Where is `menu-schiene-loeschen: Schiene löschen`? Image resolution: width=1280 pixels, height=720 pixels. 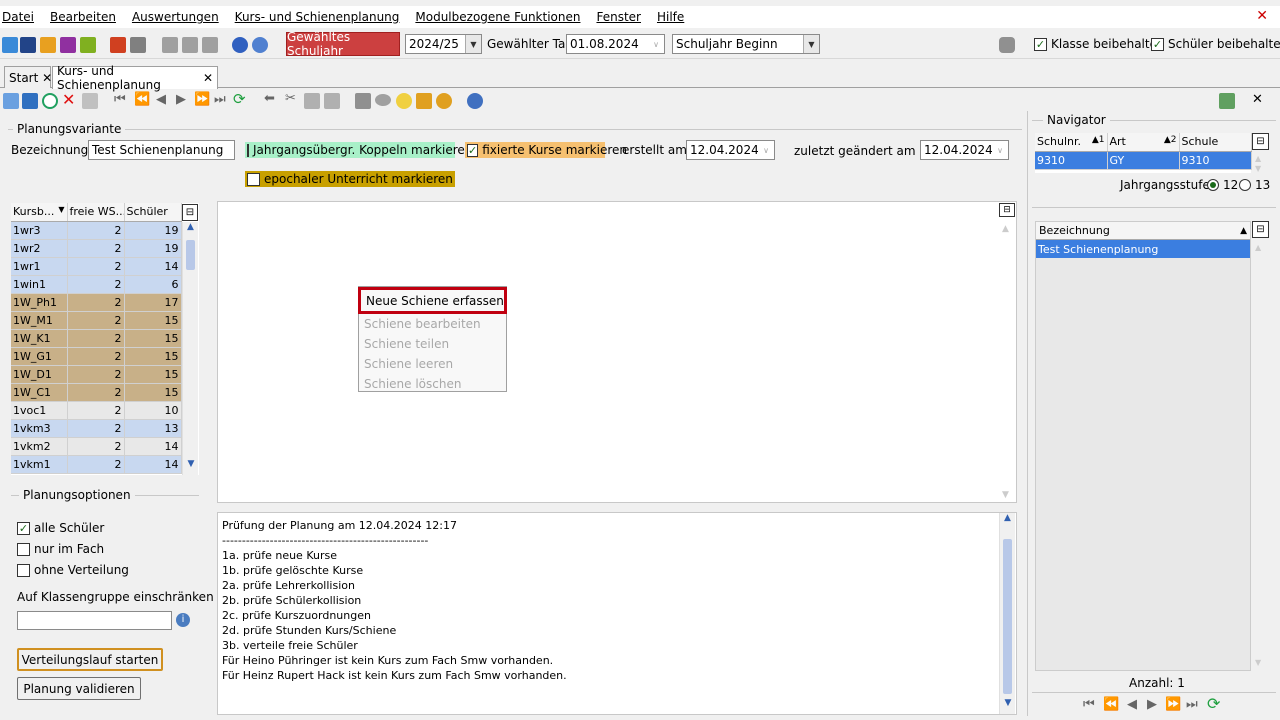 menu-schiene-loeschen: Schiene löschen is located at coordinates (432, 384).